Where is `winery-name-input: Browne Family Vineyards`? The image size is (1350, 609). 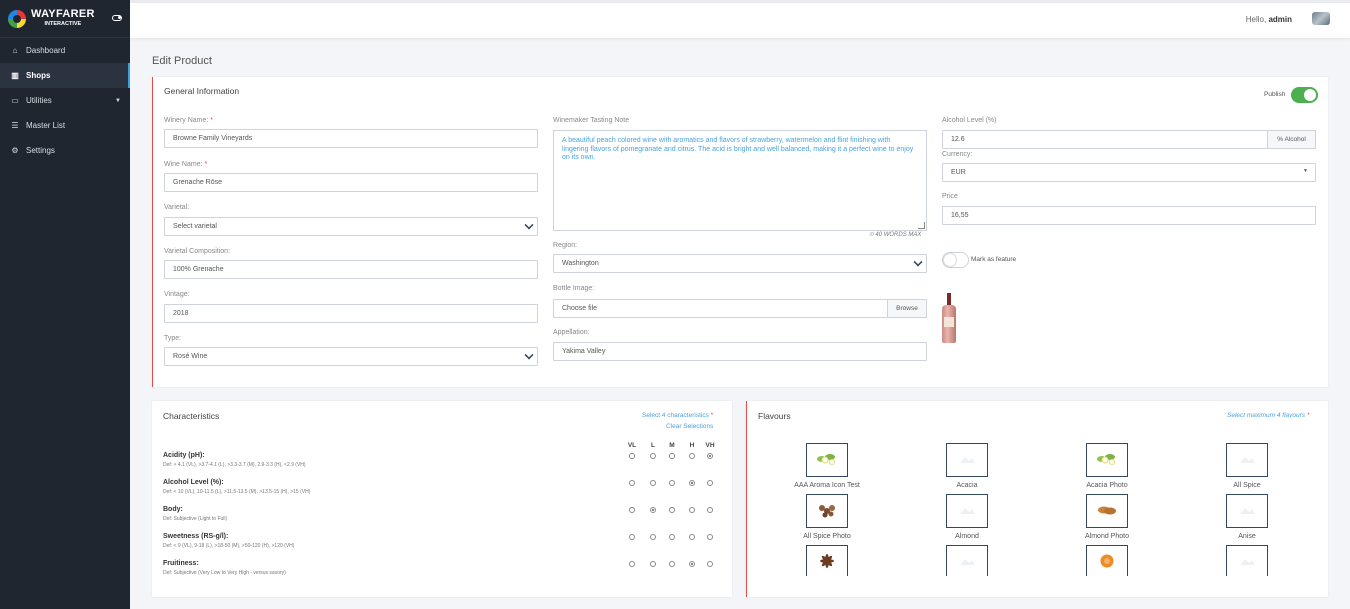 winery-name-input: Browne Family Vineyards is located at coordinates (351, 138).